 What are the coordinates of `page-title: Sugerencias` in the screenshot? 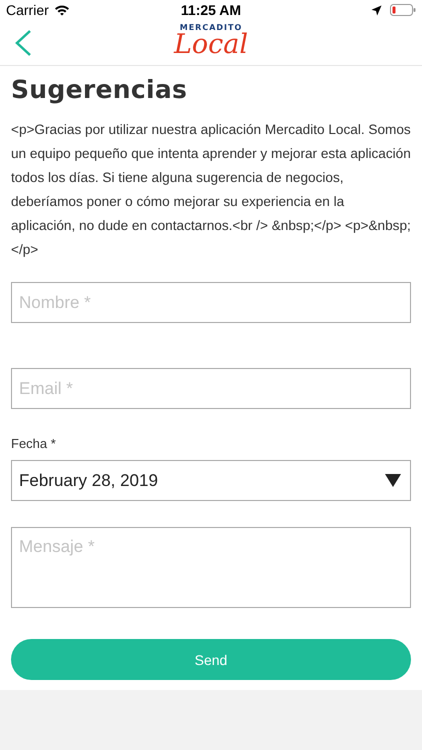 It's located at (99, 89).